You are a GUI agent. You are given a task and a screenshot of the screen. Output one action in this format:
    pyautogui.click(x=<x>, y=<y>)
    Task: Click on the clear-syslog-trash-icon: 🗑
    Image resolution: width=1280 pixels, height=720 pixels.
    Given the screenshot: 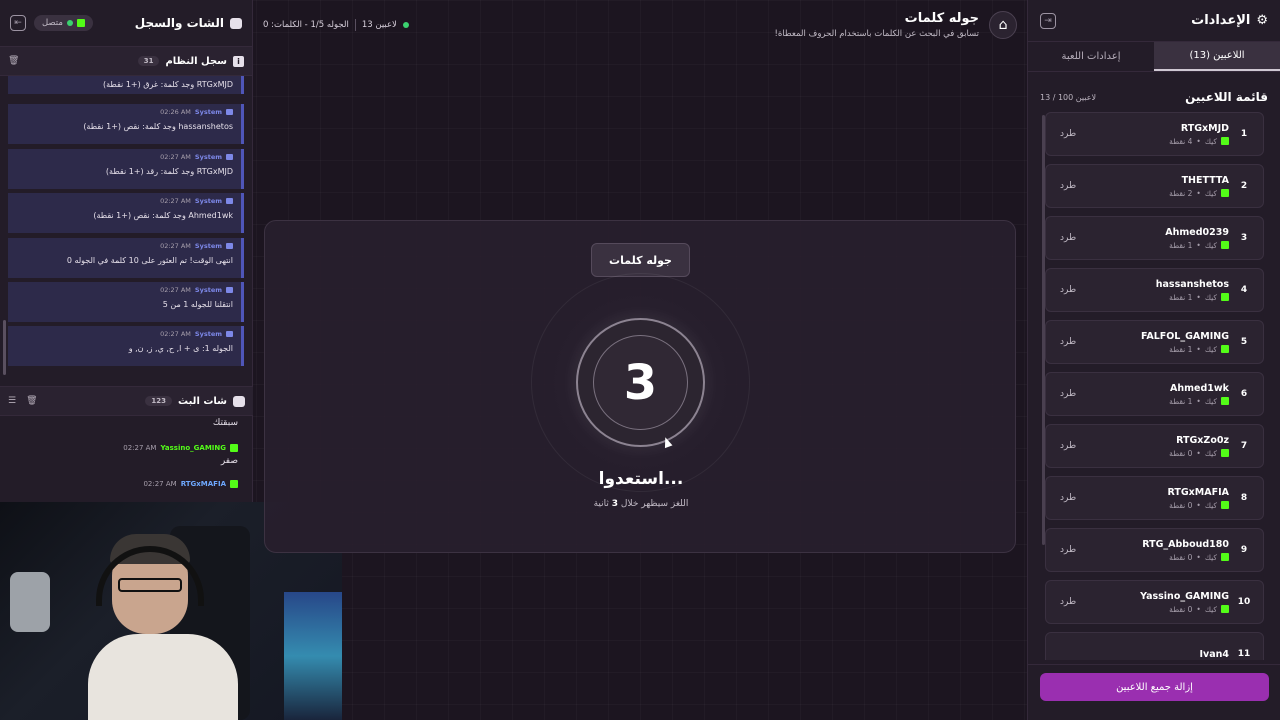 What is the action you would take?
    pyautogui.click(x=13, y=61)
    